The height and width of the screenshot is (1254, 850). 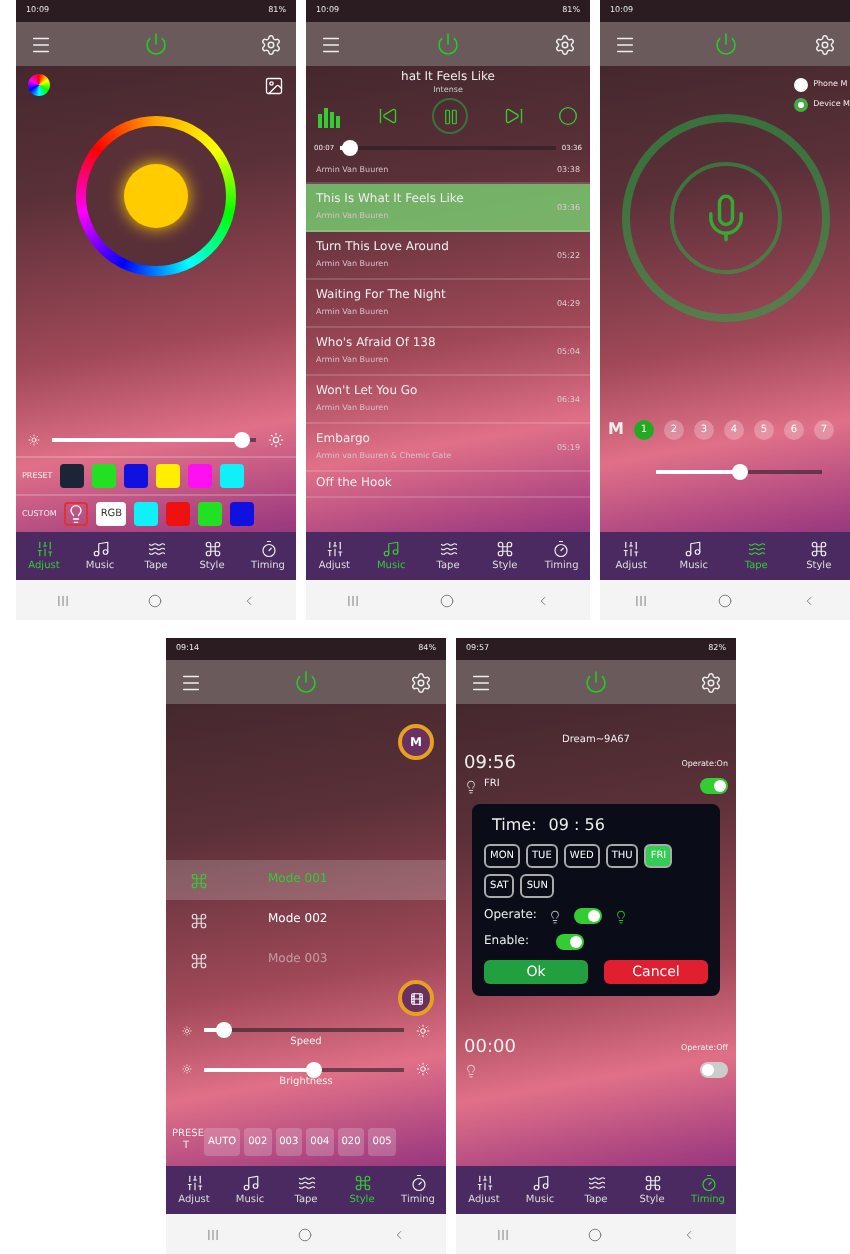 What do you see at coordinates (387, 116) in the screenshot?
I see `previous-icon` at bounding box center [387, 116].